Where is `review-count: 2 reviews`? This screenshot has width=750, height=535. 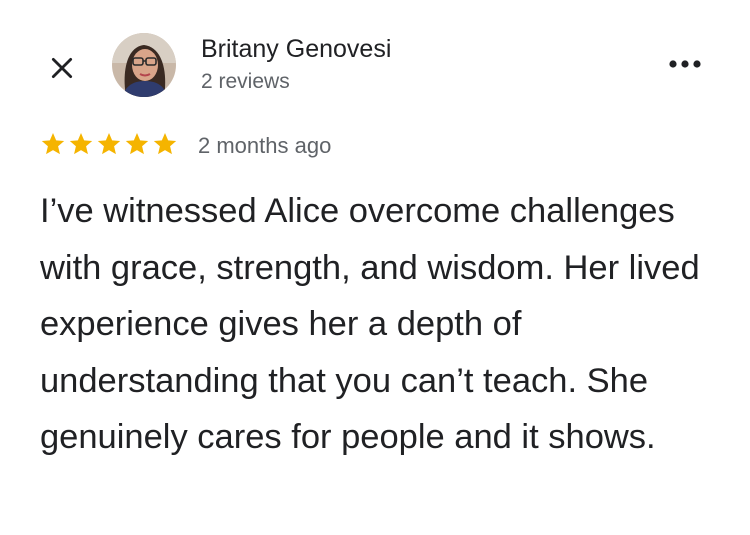
review-count: 2 reviews is located at coordinates (245, 82).